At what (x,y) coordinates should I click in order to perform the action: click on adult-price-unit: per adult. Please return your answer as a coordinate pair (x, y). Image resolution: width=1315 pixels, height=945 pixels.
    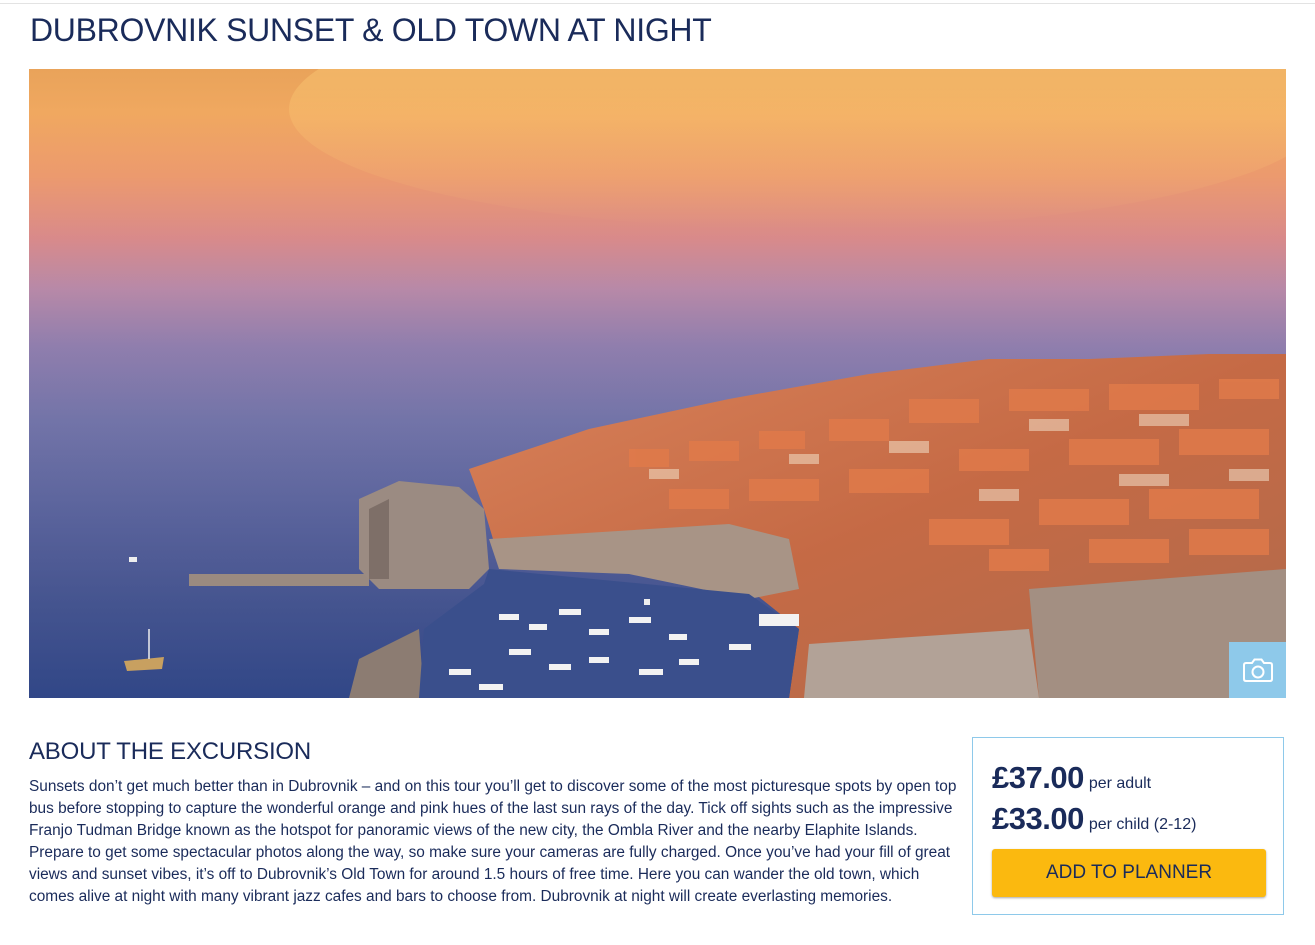
    Looking at the image, I should click on (1120, 783).